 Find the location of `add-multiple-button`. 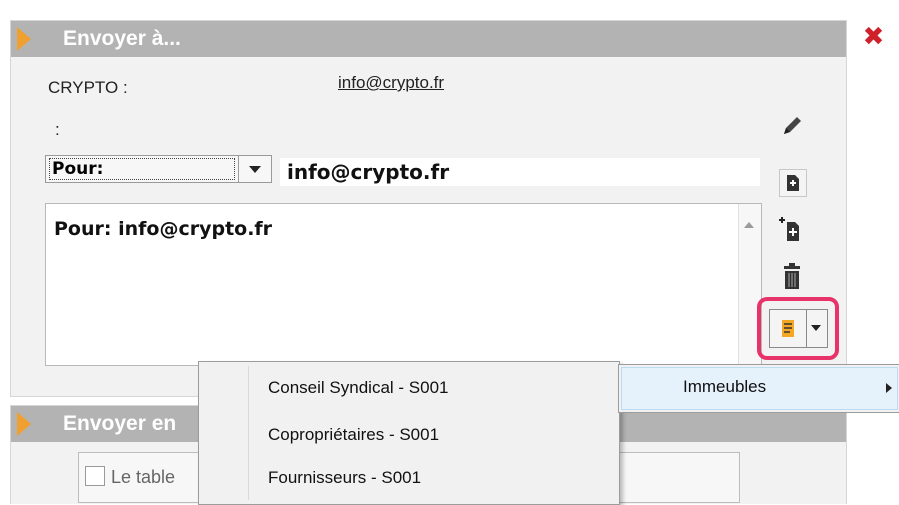

add-multiple-button is located at coordinates (793, 228).